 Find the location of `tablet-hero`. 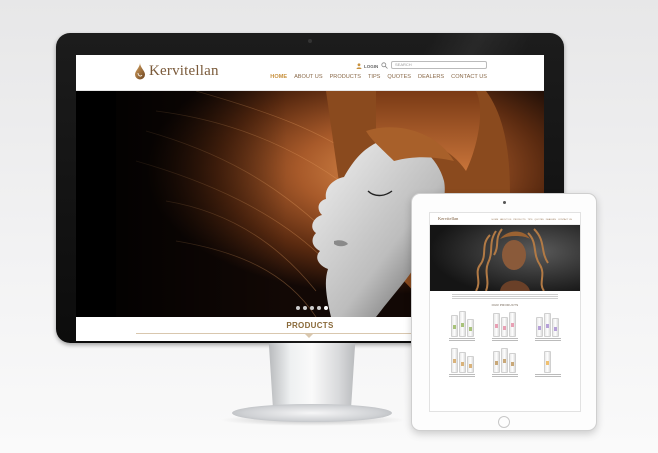

tablet-hero is located at coordinates (505, 258).